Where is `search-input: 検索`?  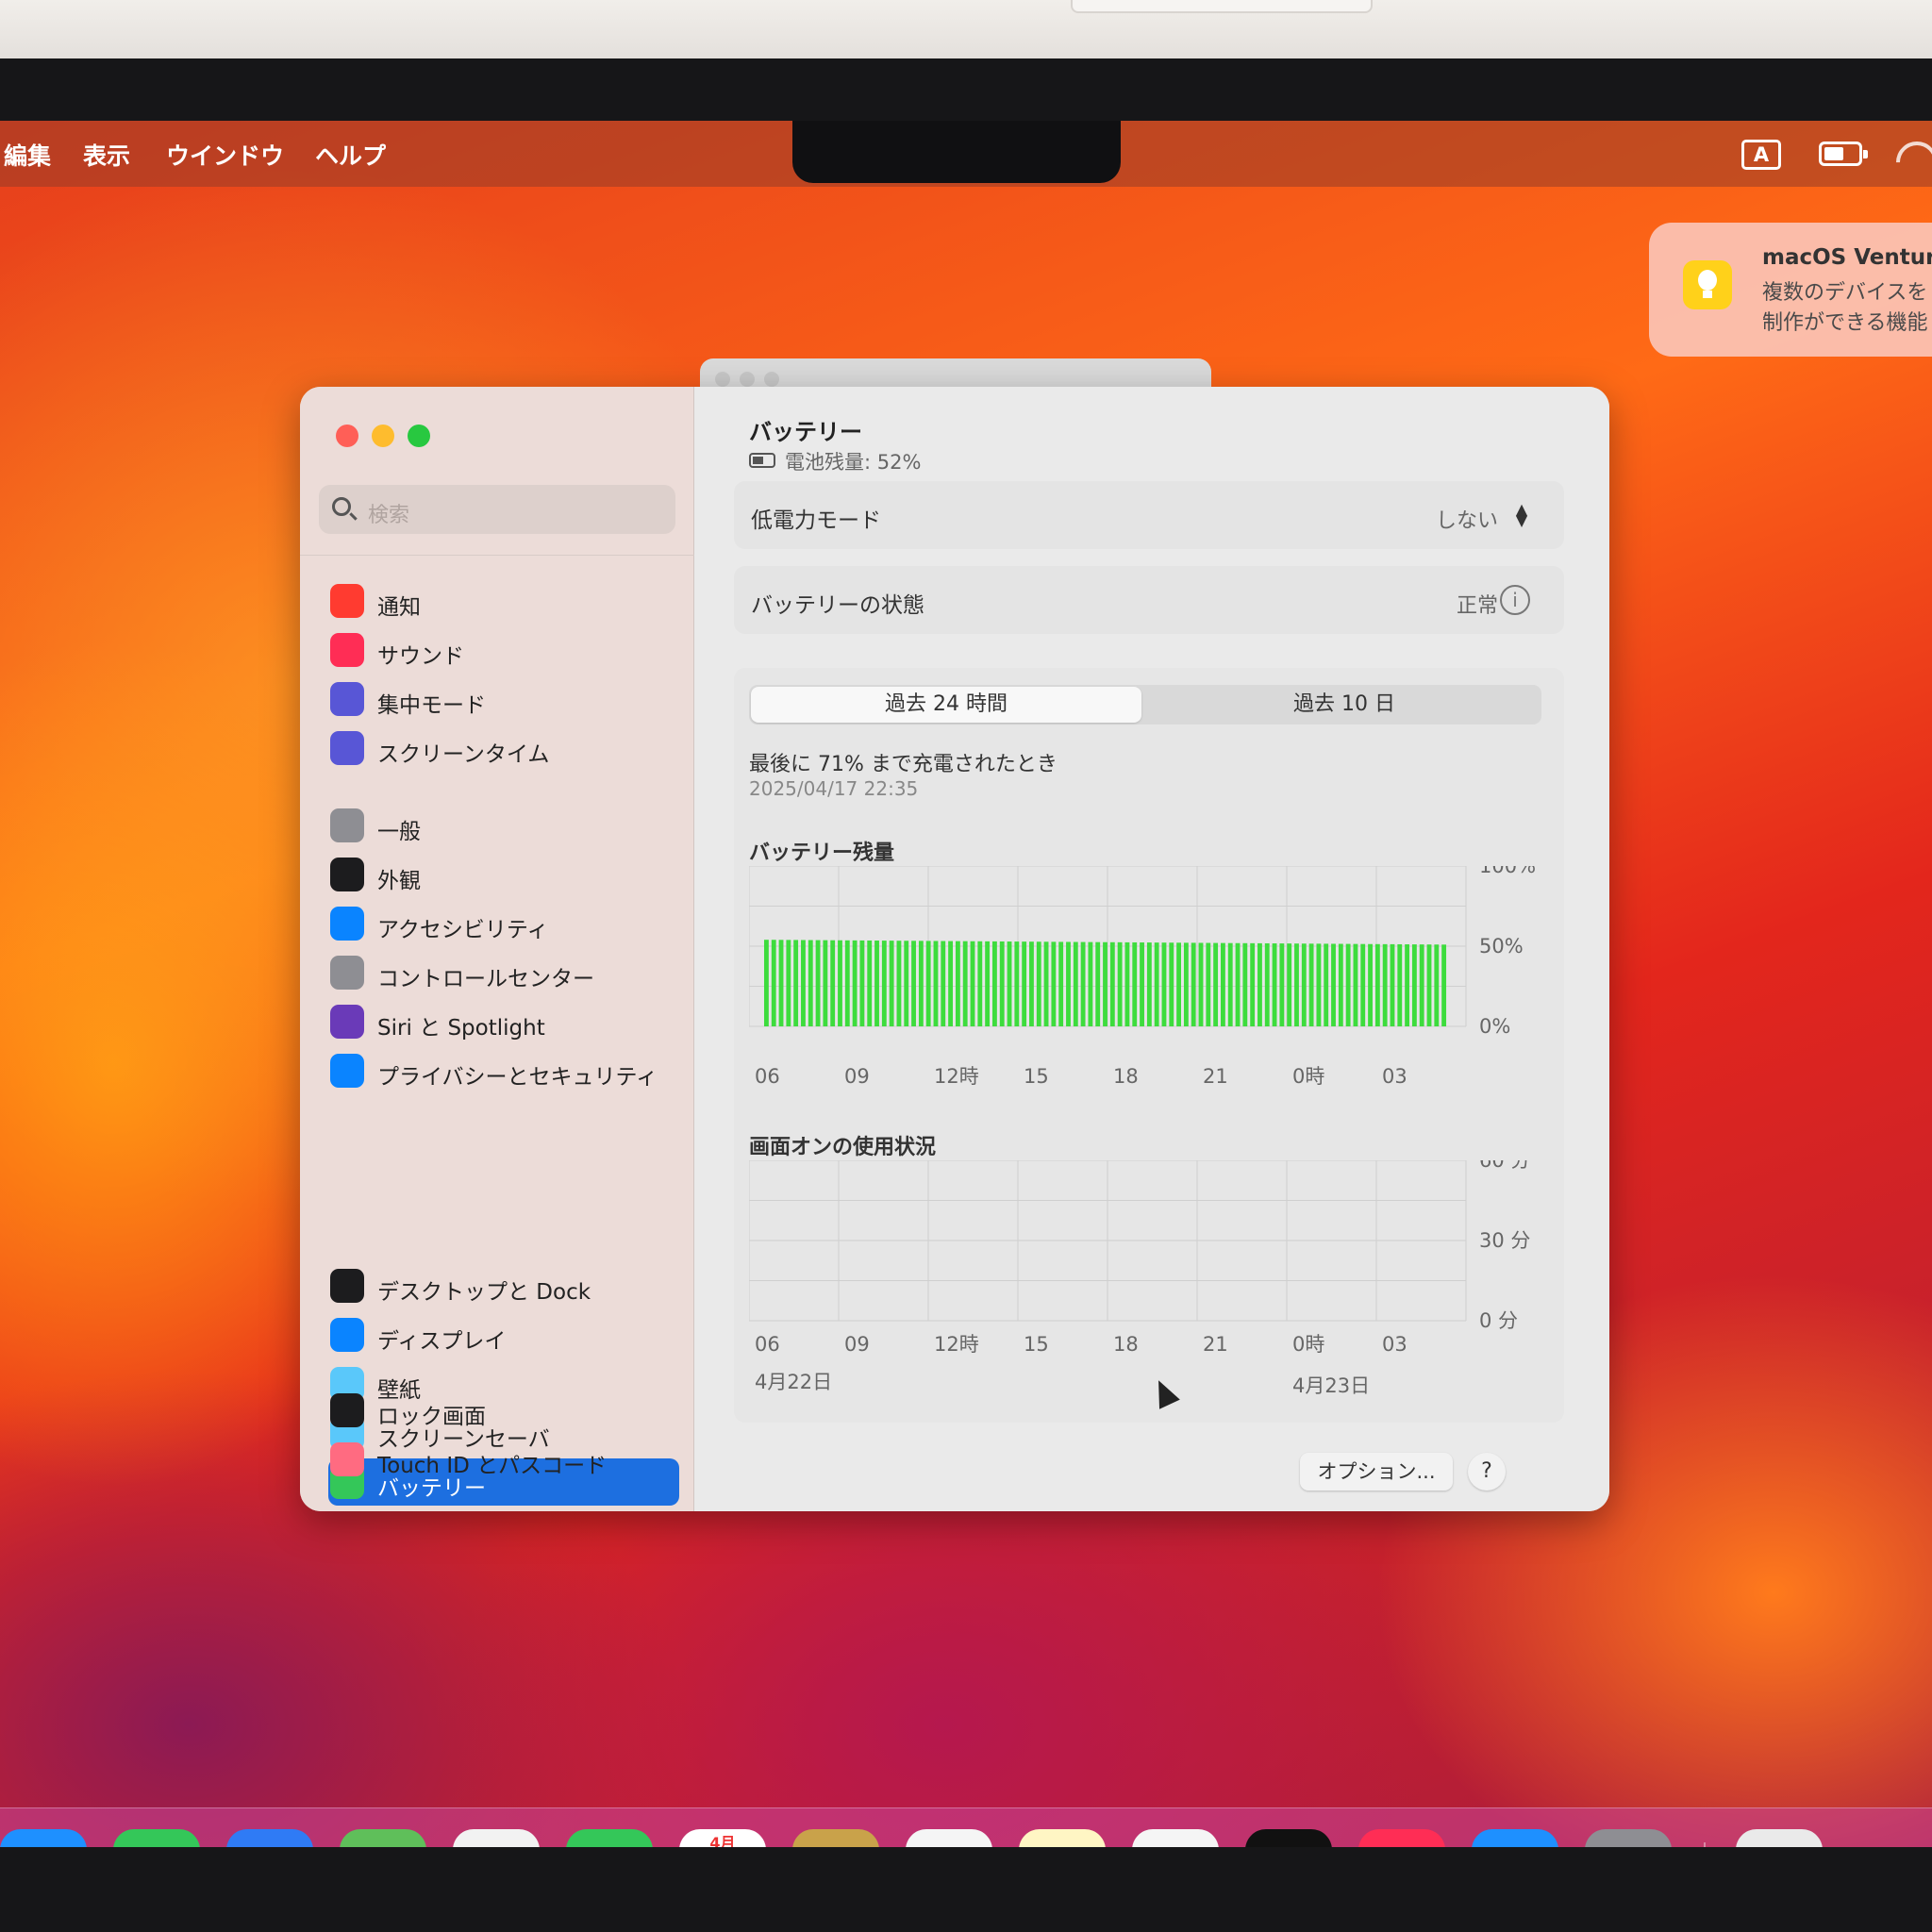 search-input: 検索 is located at coordinates (388, 513).